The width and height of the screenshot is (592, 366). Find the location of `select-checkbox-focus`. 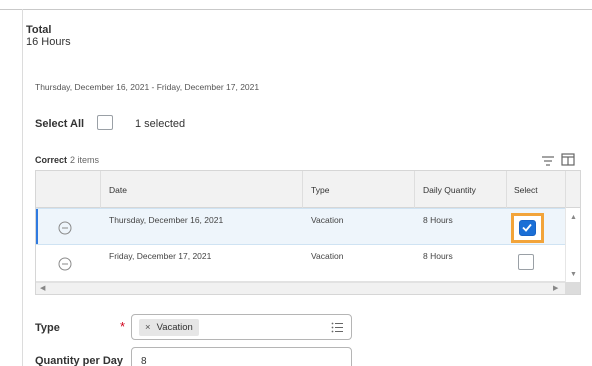

select-checkbox-focus is located at coordinates (527, 228).